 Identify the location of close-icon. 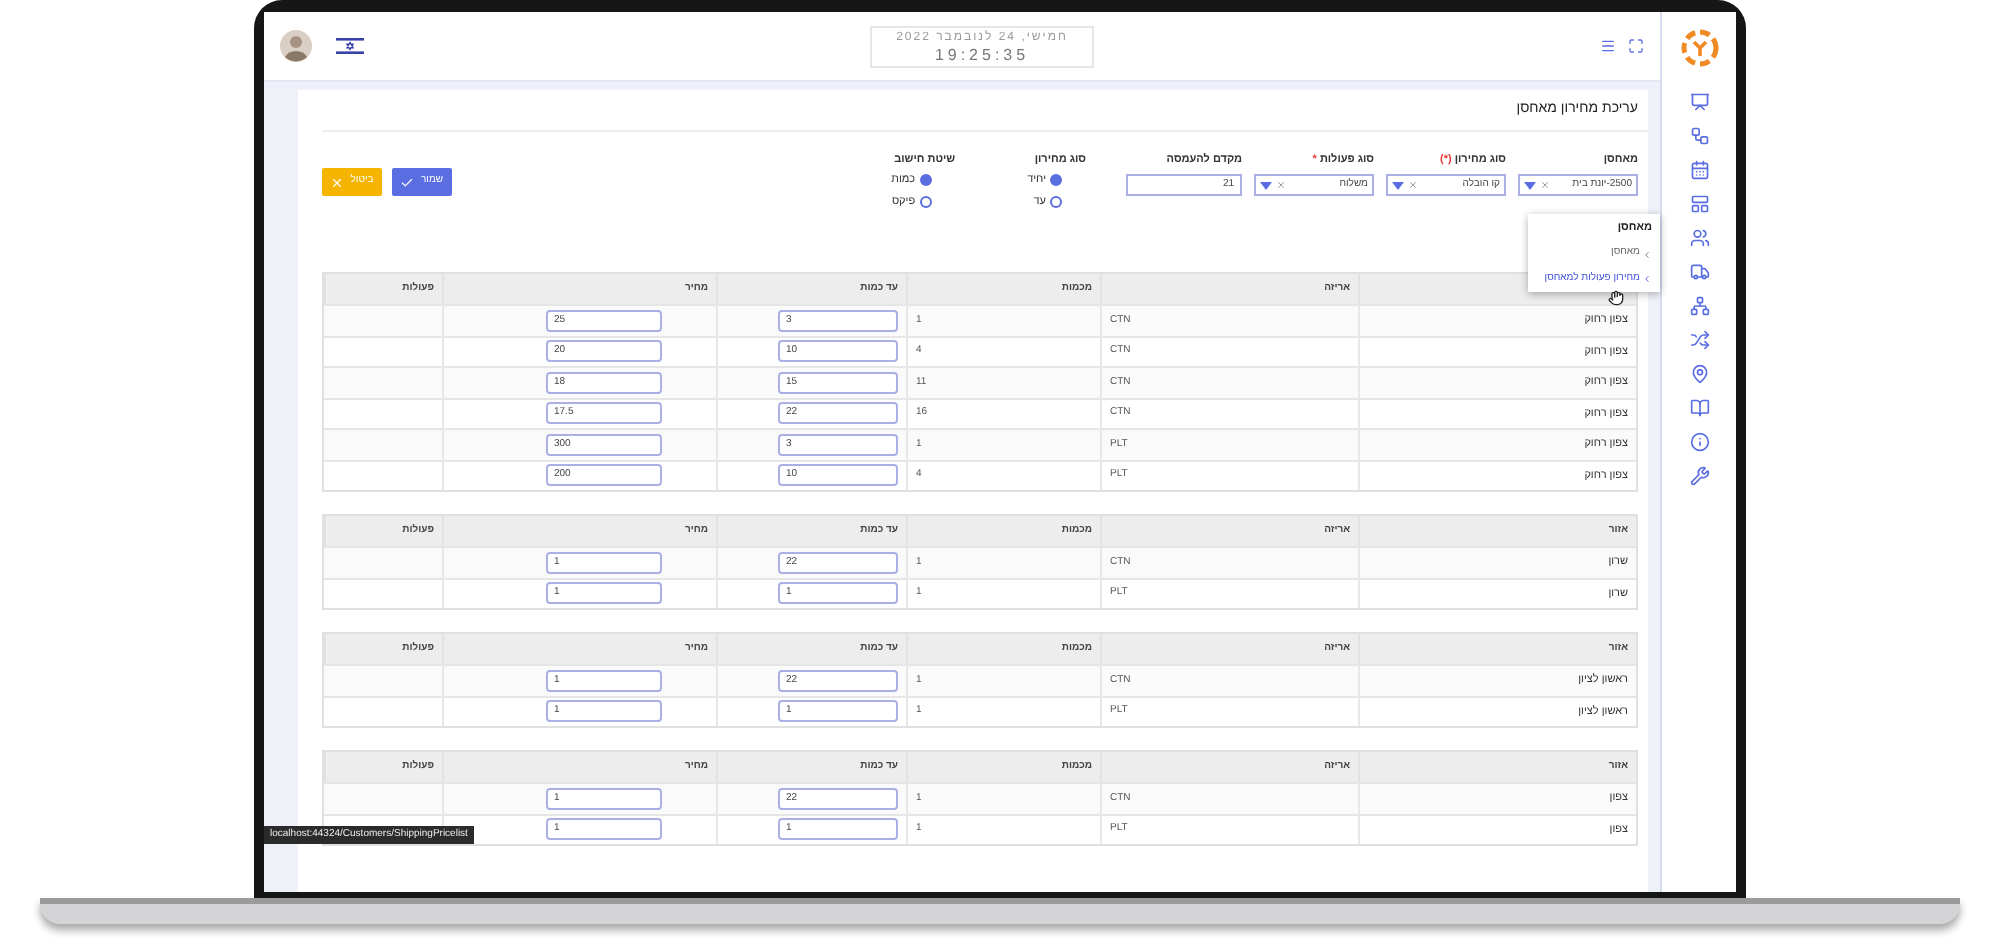
(337, 182).